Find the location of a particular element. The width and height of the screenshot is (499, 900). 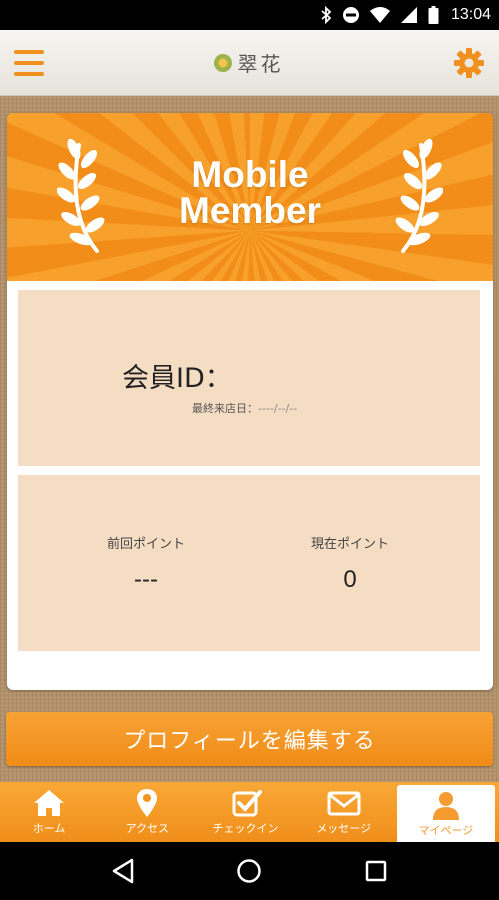

checkbox-icon is located at coordinates (247, 803).